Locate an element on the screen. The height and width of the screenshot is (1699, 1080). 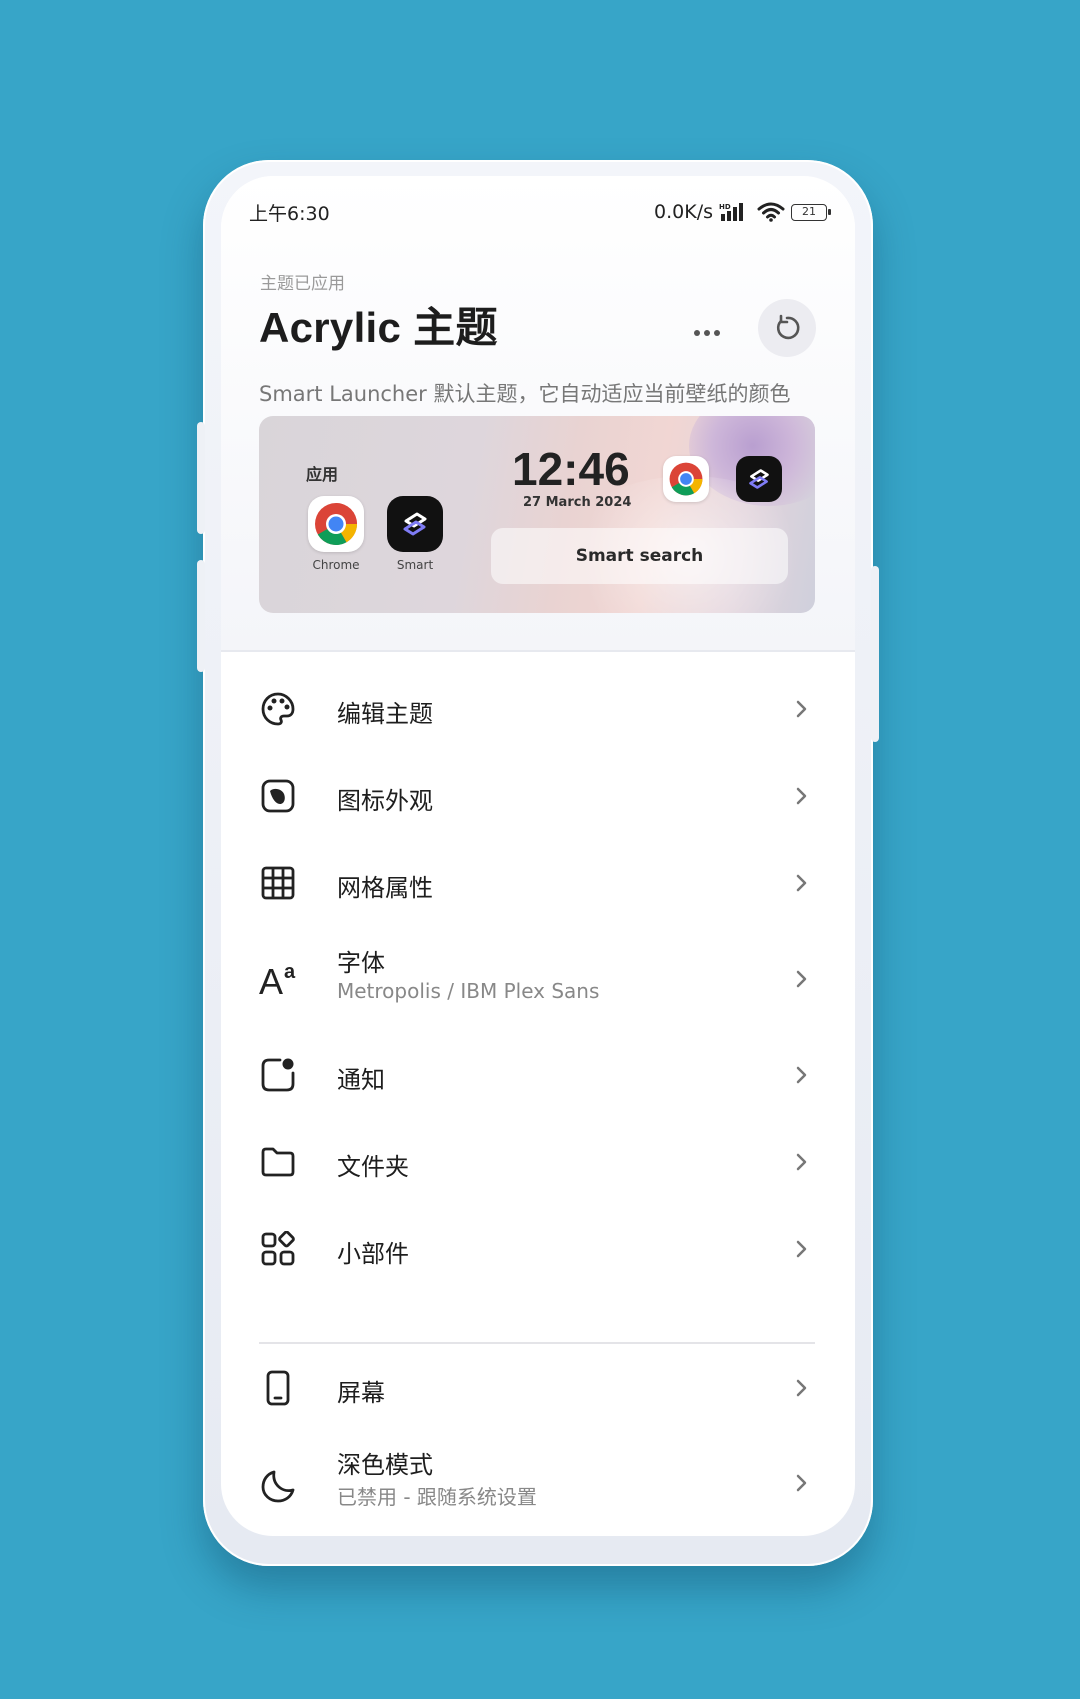
menu-item-label: 小部件 is located at coordinates (373, 1254).